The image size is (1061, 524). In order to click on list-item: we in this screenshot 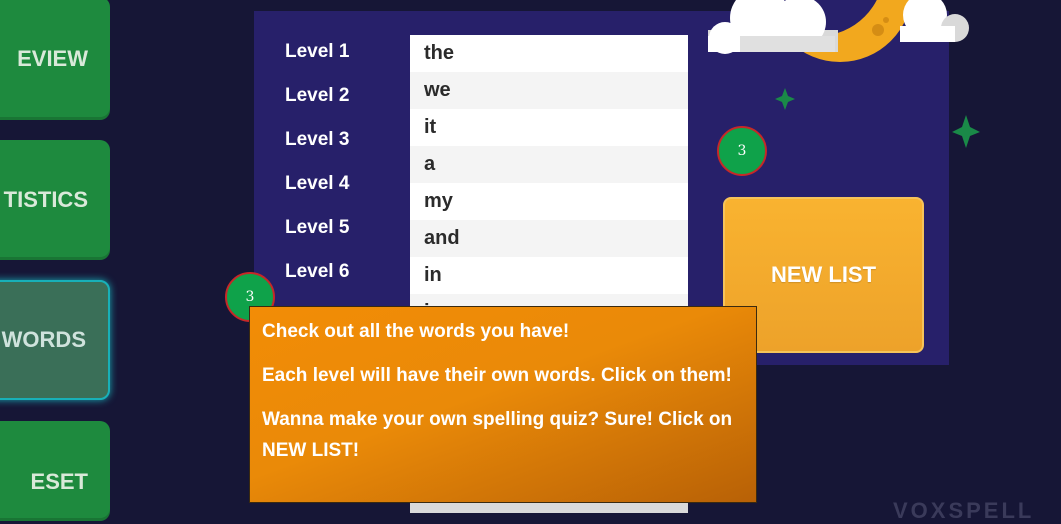, I will do `click(549, 90)`.